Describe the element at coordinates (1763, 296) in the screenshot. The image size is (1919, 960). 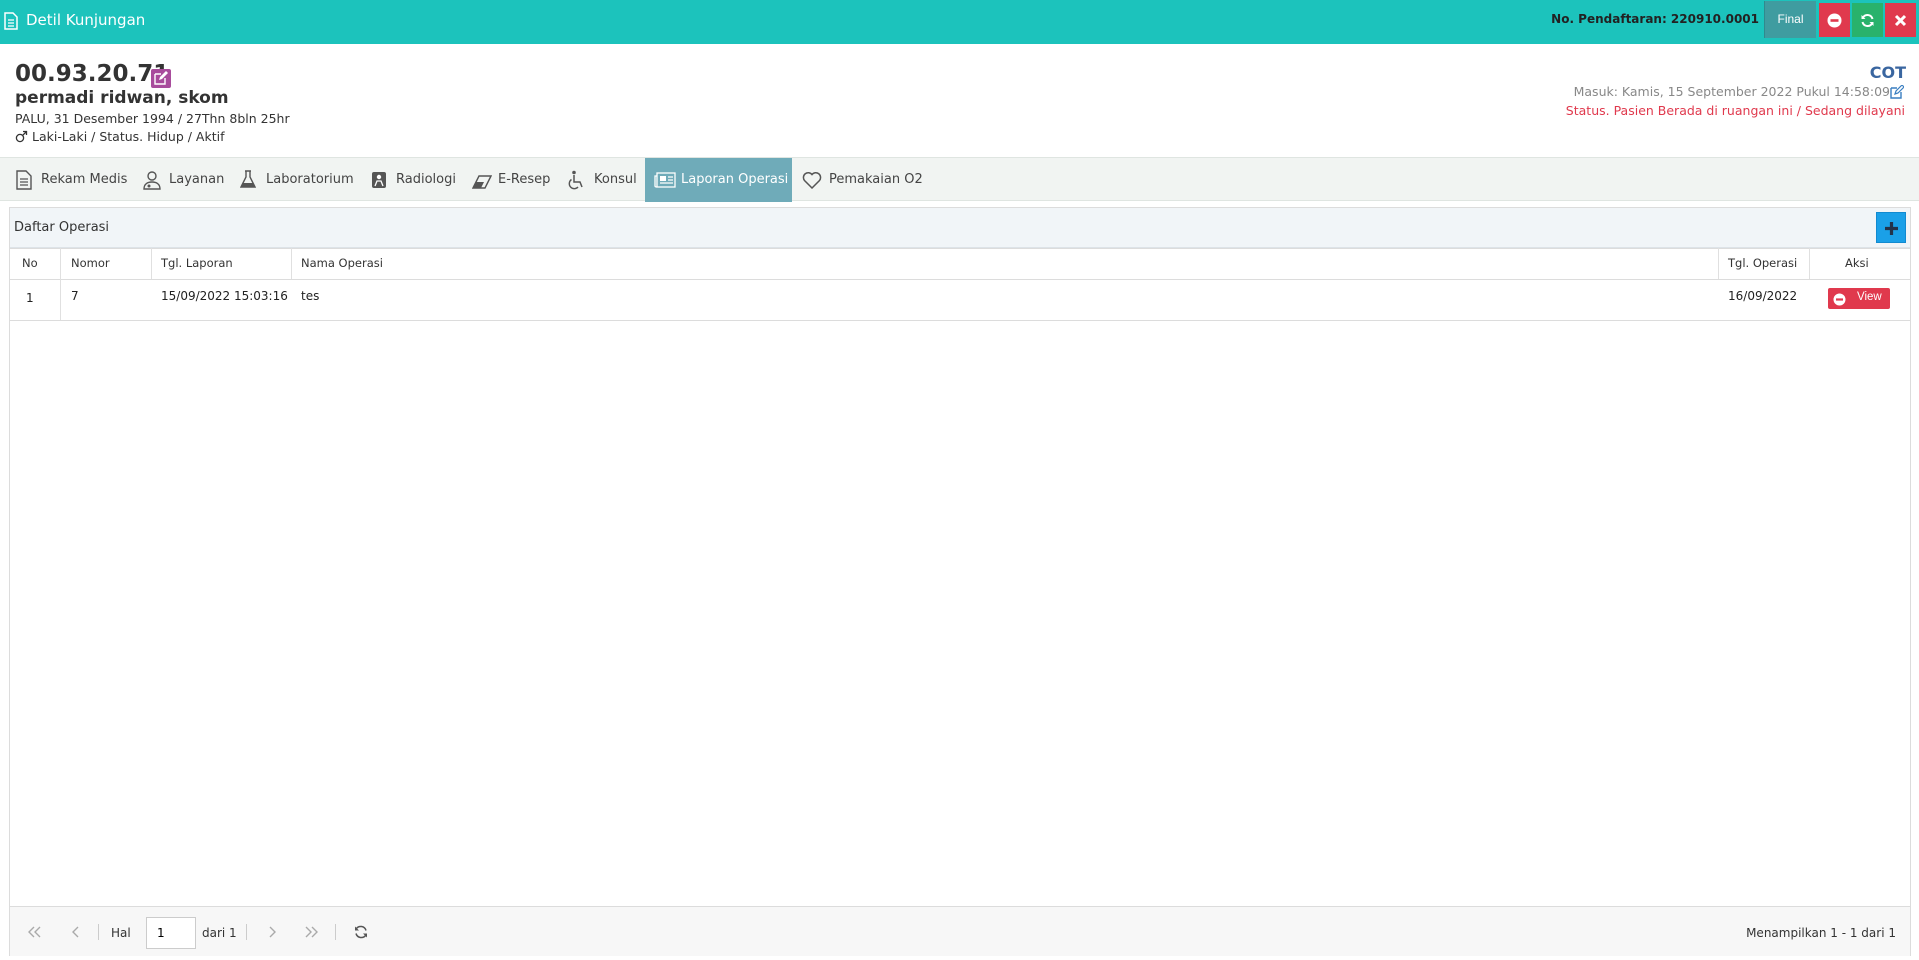
I see `cell-tgl-operasi: 16/09/2022` at that location.